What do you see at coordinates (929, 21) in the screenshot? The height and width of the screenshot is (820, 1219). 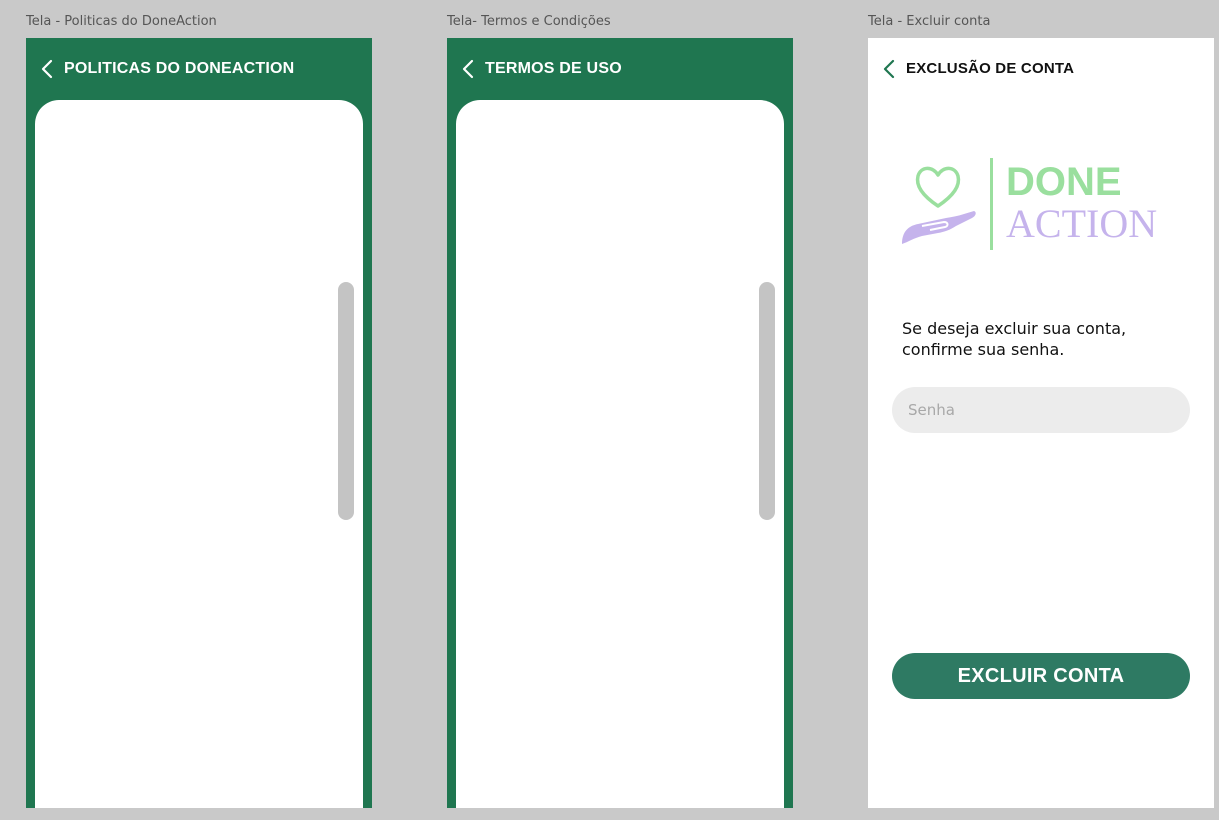 I see `frame-label-excluir: Tela - Excluir conta` at bounding box center [929, 21].